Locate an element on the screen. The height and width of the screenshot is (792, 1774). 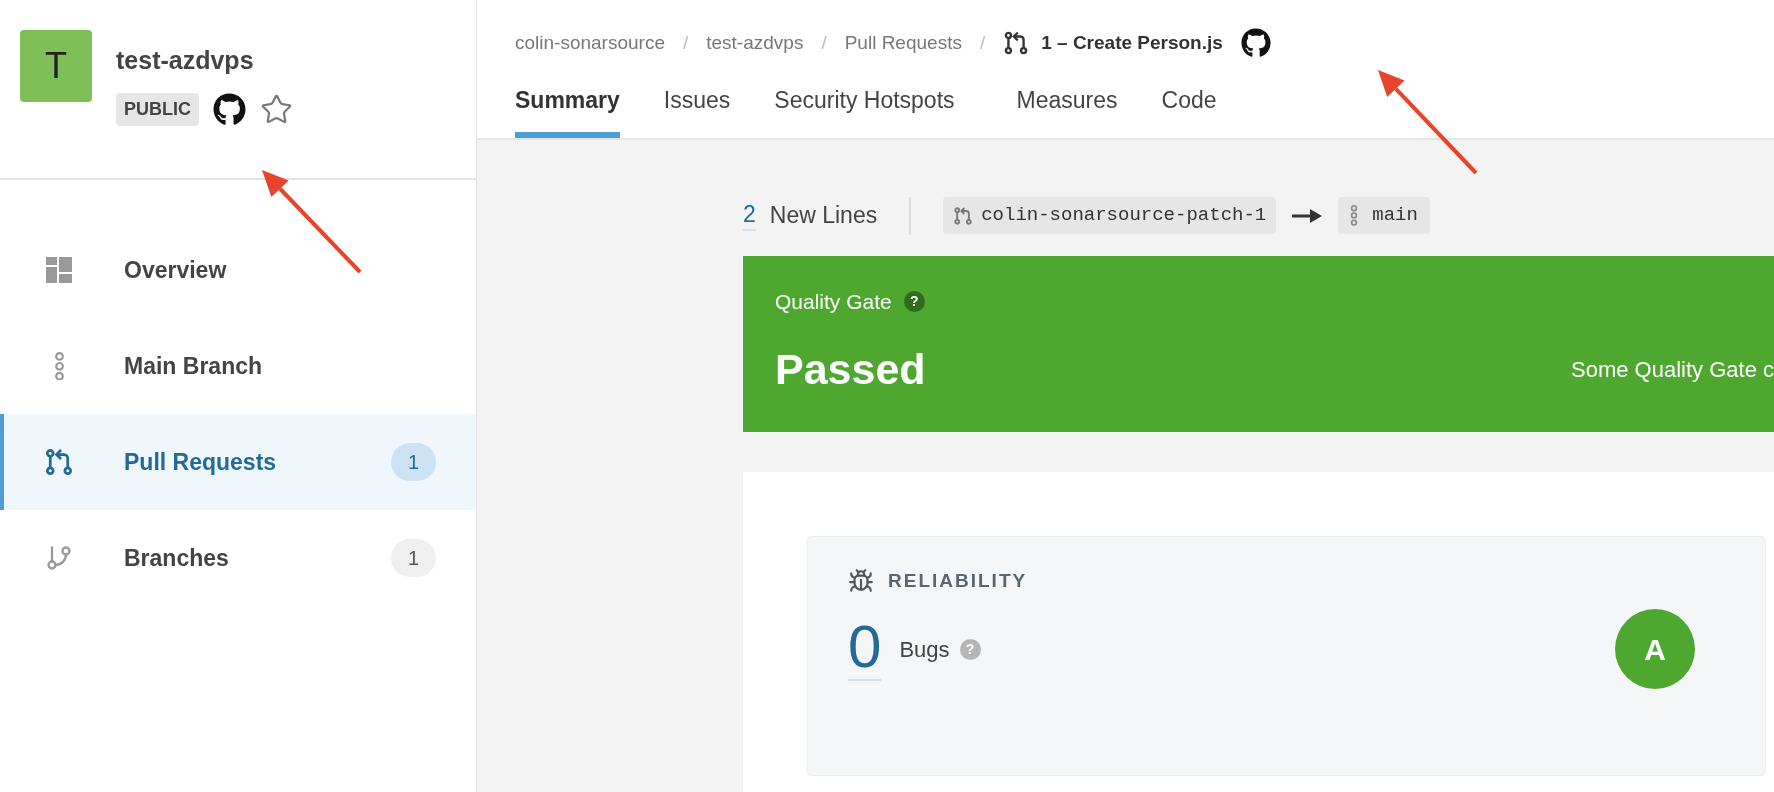
quality-gate-status: Passed is located at coordinates (850, 369).